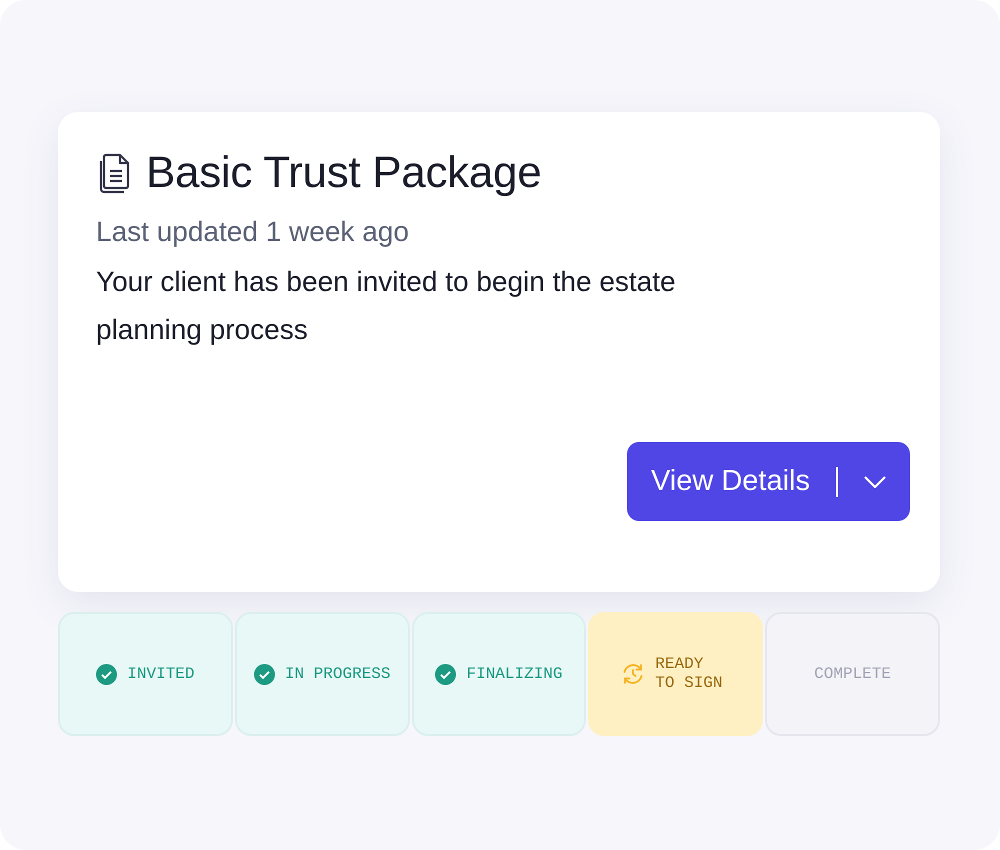  I want to click on view-details-button: View Details, so click(768, 481).